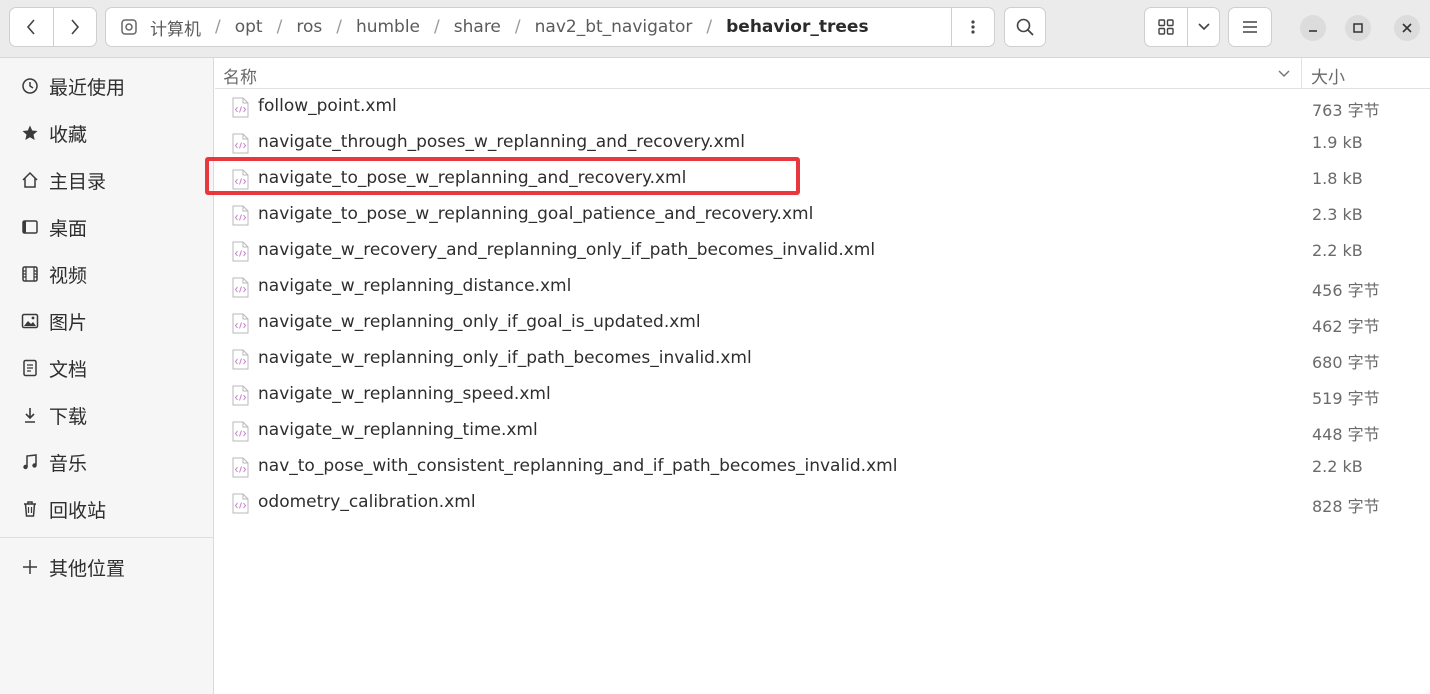 The width and height of the screenshot is (1430, 694). What do you see at coordinates (68, 463) in the screenshot?
I see `sidebar-item-label: 音乐` at bounding box center [68, 463].